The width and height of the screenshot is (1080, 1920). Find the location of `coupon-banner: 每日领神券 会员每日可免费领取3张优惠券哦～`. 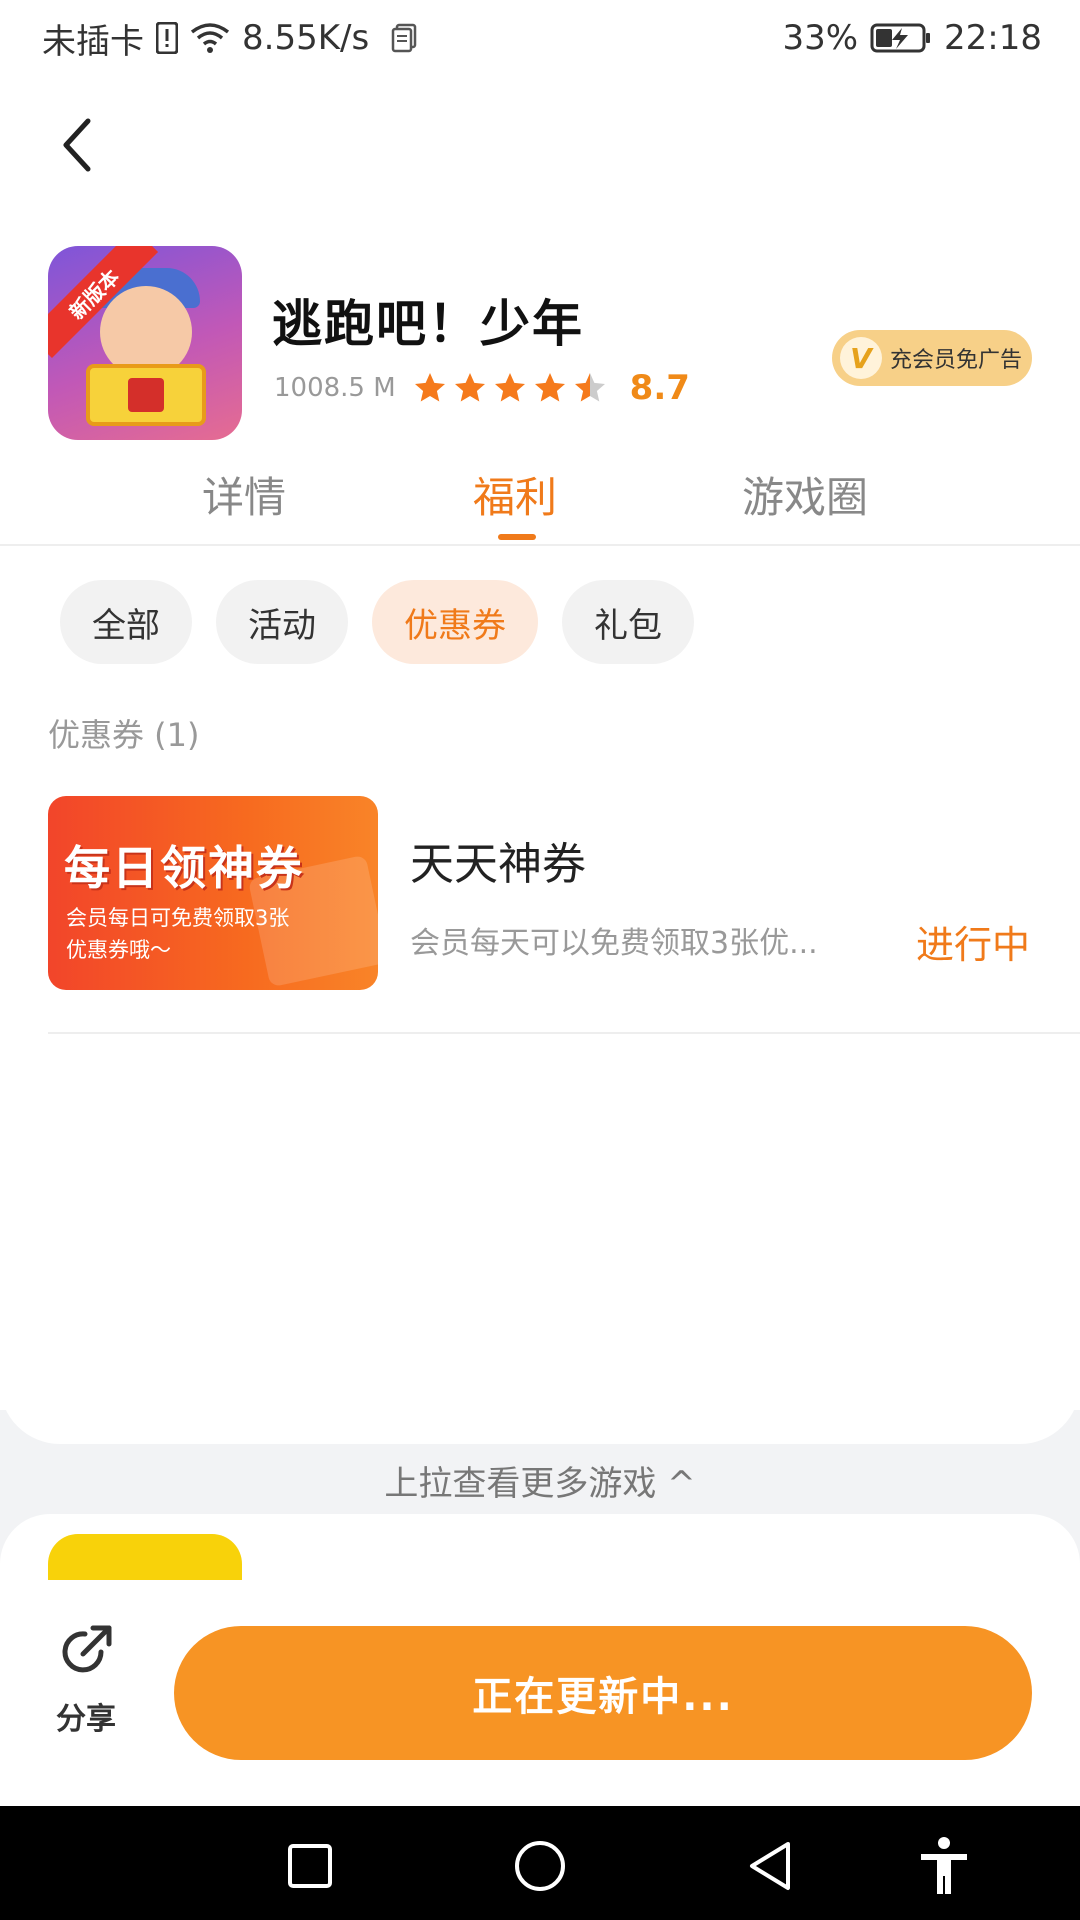

coupon-banner: 每日领神券 会员每日可免费领取3张优惠券哦～ is located at coordinates (213, 893).